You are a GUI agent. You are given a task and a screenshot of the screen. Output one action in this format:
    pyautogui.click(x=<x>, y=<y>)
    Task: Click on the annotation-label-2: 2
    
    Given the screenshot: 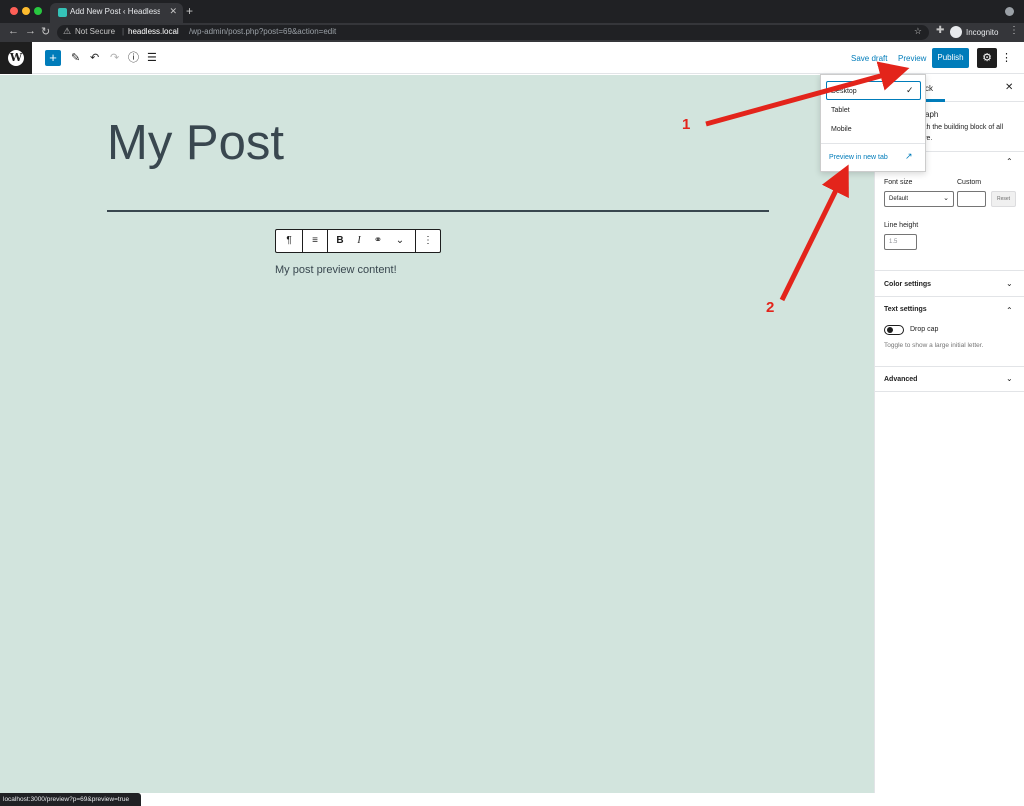 What is the action you would take?
    pyautogui.click(x=770, y=307)
    